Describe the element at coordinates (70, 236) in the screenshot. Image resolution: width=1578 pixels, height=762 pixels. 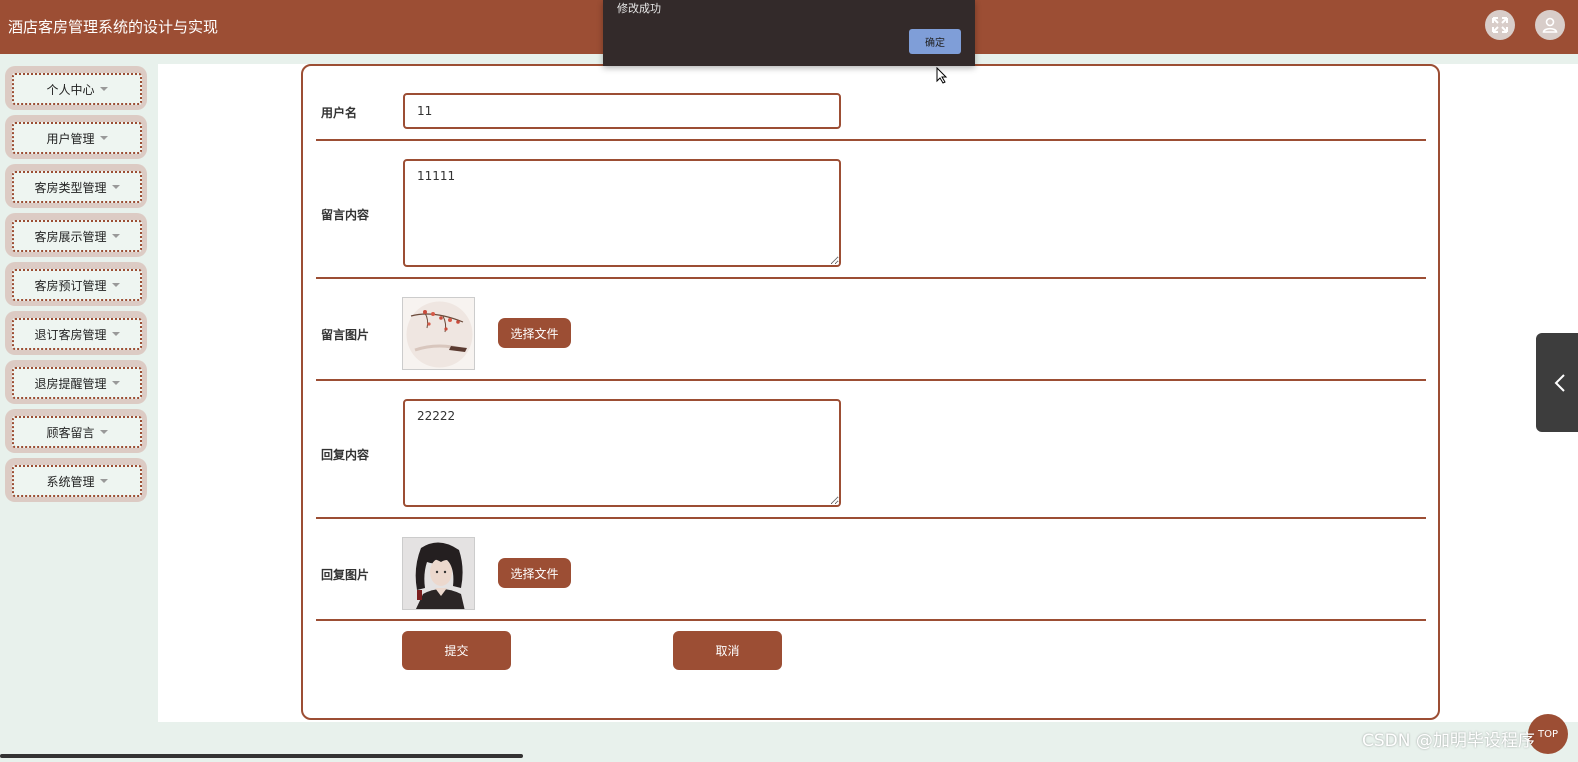
I see `sidebar-item-label: 客房展示管理` at that location.